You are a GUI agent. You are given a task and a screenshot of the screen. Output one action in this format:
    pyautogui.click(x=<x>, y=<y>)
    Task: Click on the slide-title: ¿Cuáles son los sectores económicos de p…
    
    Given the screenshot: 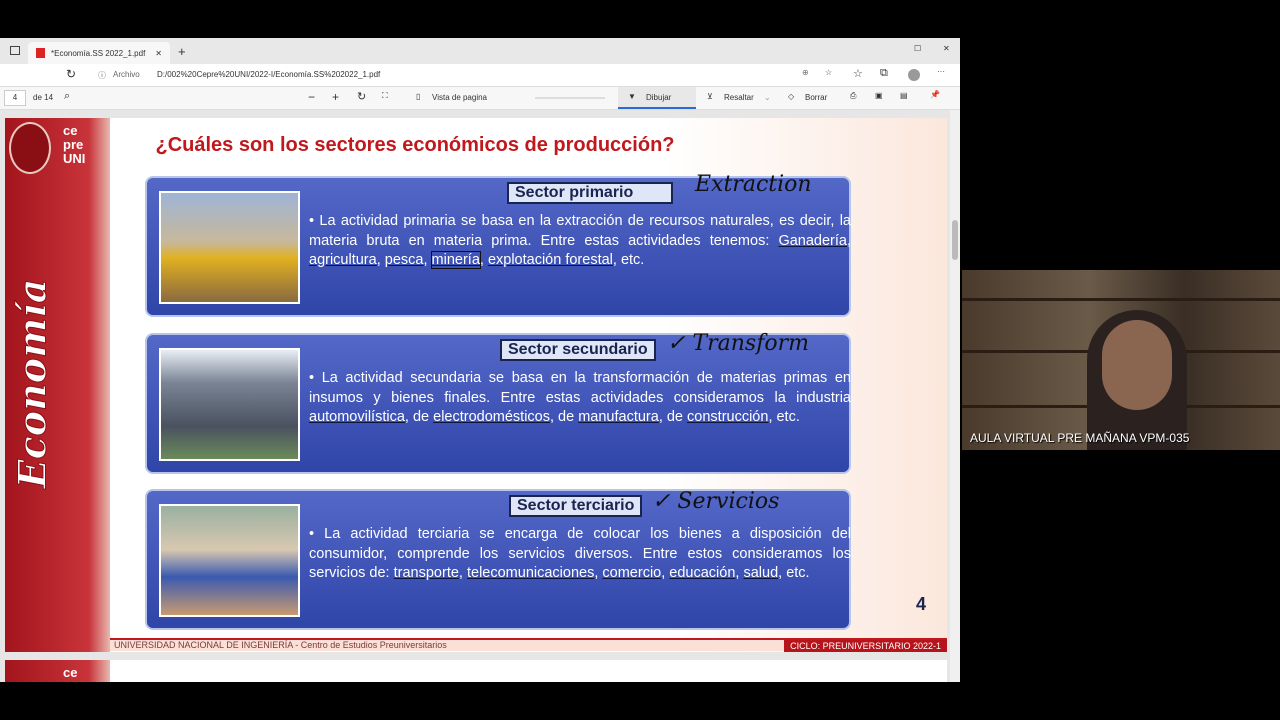 What is the action you would take?
    pyautogui.click(x=415, y=145)
    